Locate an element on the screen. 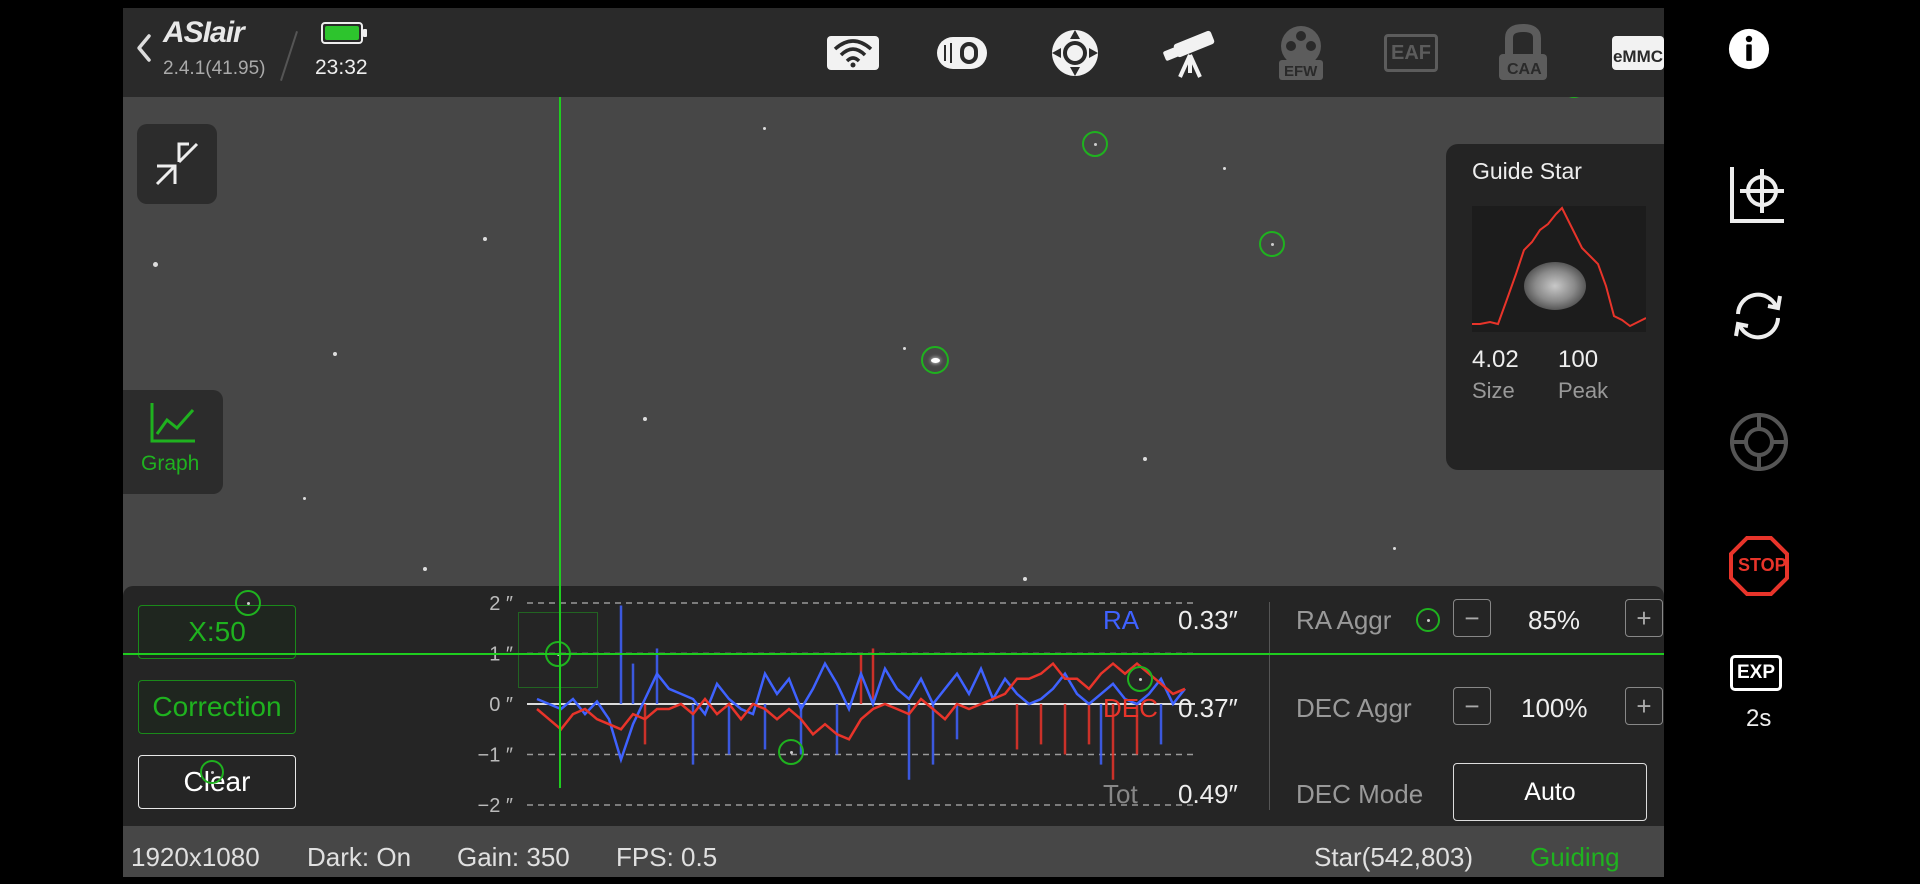  clock-text: 23:32 is located at coordinates (341, 67).